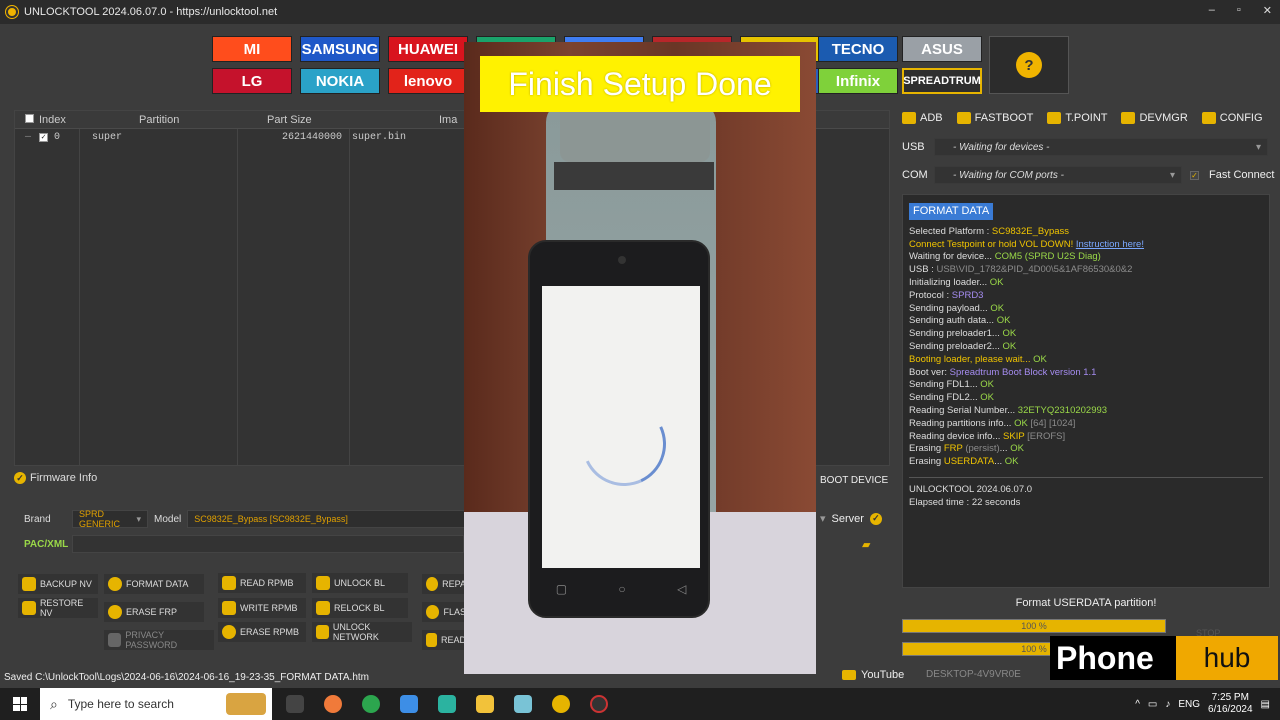 The height and width of the screenshot is (720, 1280). What do you see at coordinates (849, 675) in the screenshot?
I see `youtube-icon` at bounding box center [849, 675].